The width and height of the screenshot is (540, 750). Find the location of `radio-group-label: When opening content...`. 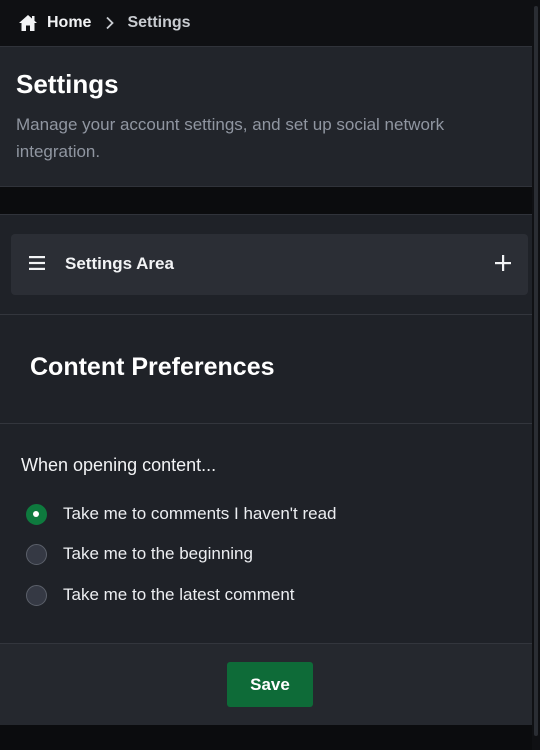

radio-group-label: When opening content... is located at coordinates (119, 465).